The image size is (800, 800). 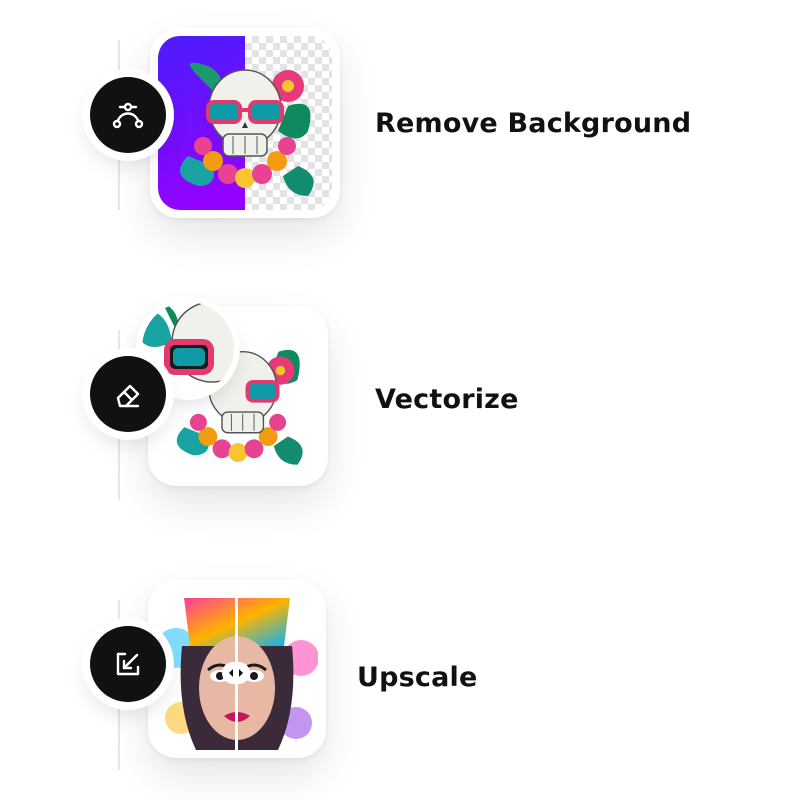 What do you see at coordinates (417, 677) in the screenshot?
I see `upscale-label: Upscale` at bounding box center [417, 677].